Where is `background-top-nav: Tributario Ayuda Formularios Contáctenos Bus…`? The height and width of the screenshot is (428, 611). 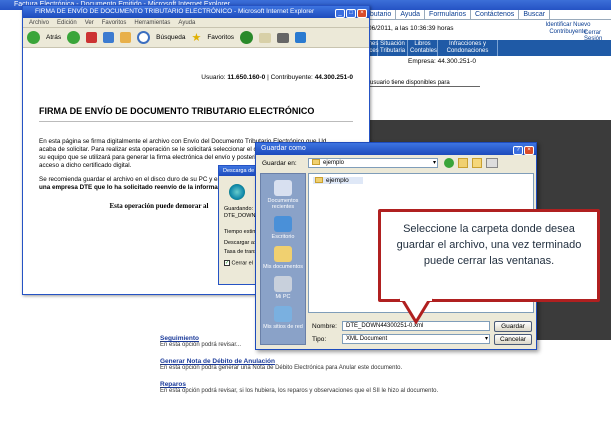
background-top-nav: Tributario Ayuda Formularios Contáctenos Bus… is located at coordinates (484, 15).